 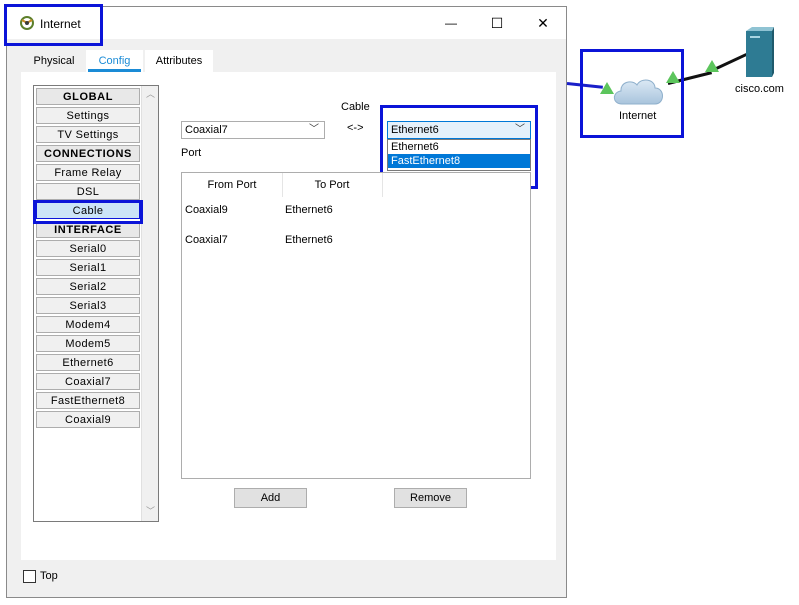 I want to click on maximize-button: ☐, so click(x=497, y=23).